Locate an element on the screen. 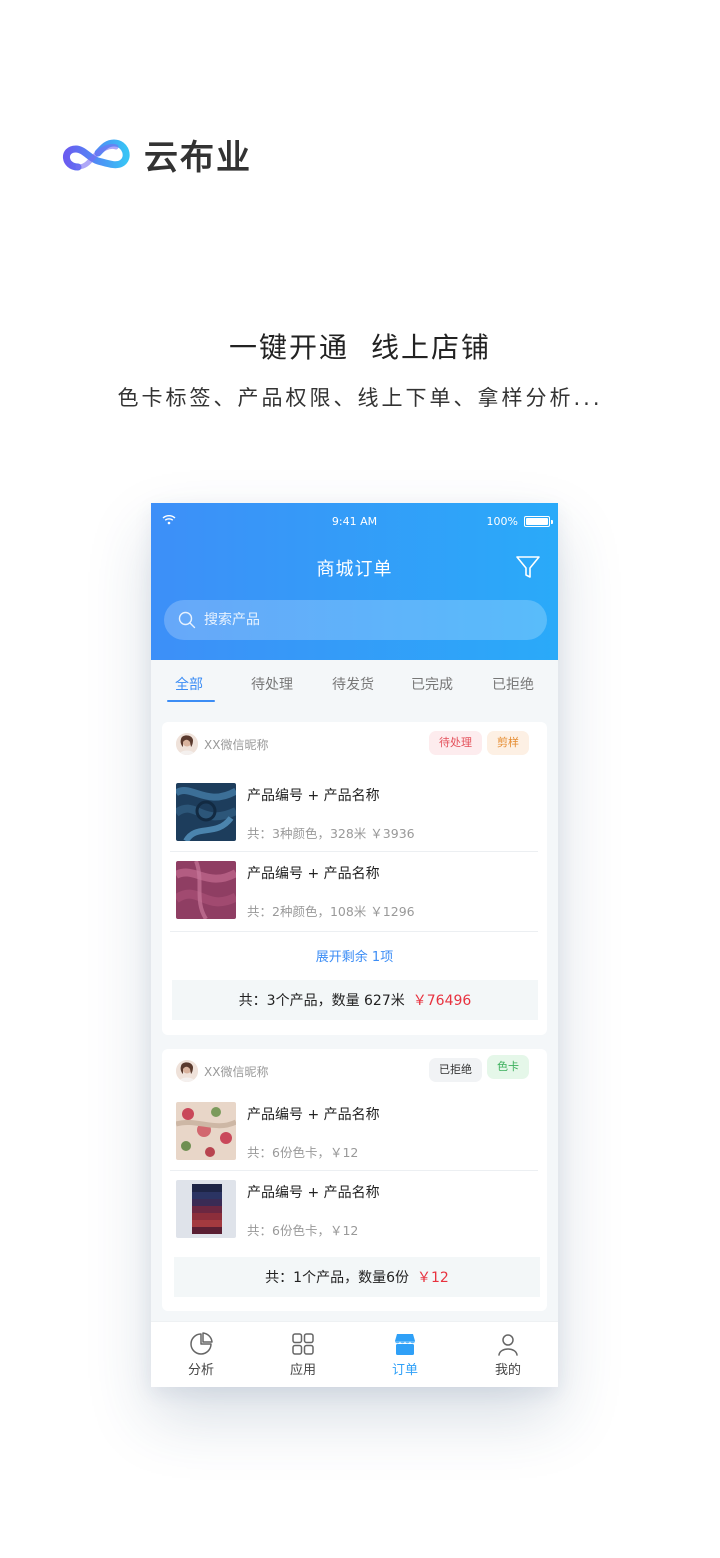  type-badge: 色卡 is located at coordinates (508, 1067).